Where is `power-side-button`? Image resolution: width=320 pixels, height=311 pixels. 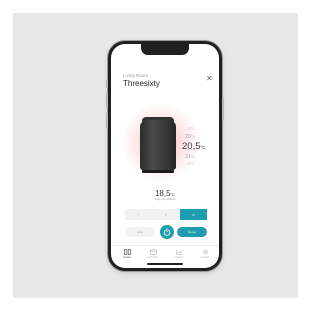
power-side-button is located at coordinates (223, 109).